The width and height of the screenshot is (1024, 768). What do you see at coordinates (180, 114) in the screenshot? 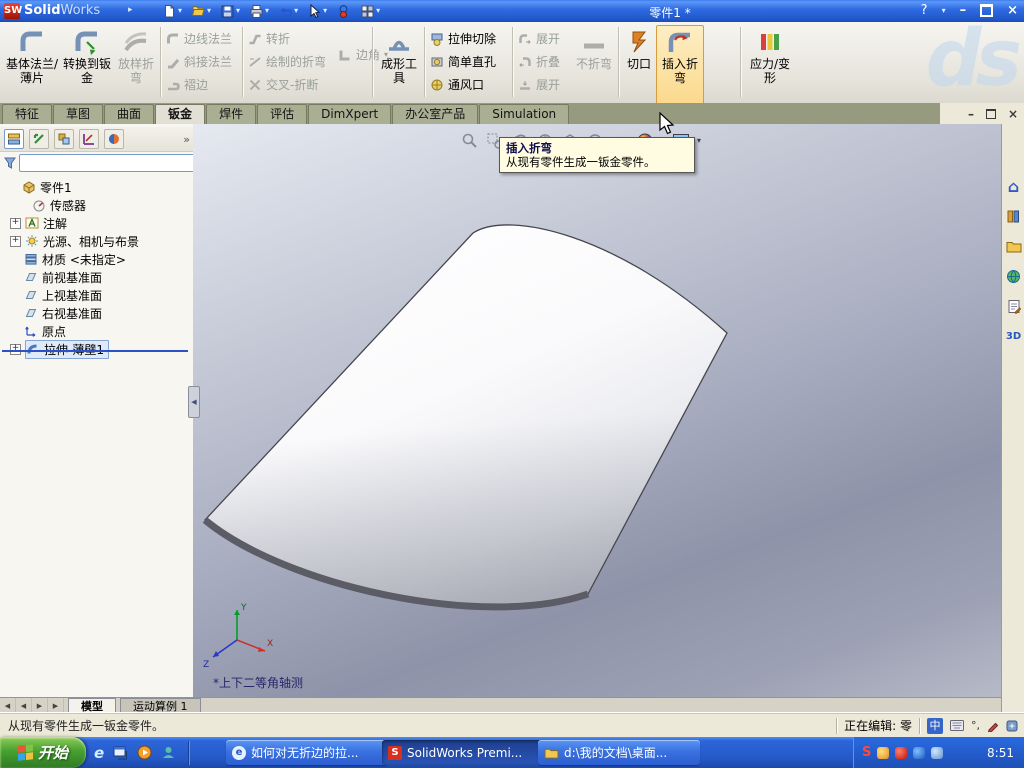
I see `tab-sheet-metal: 钣金` at bounding box center [180, 114].